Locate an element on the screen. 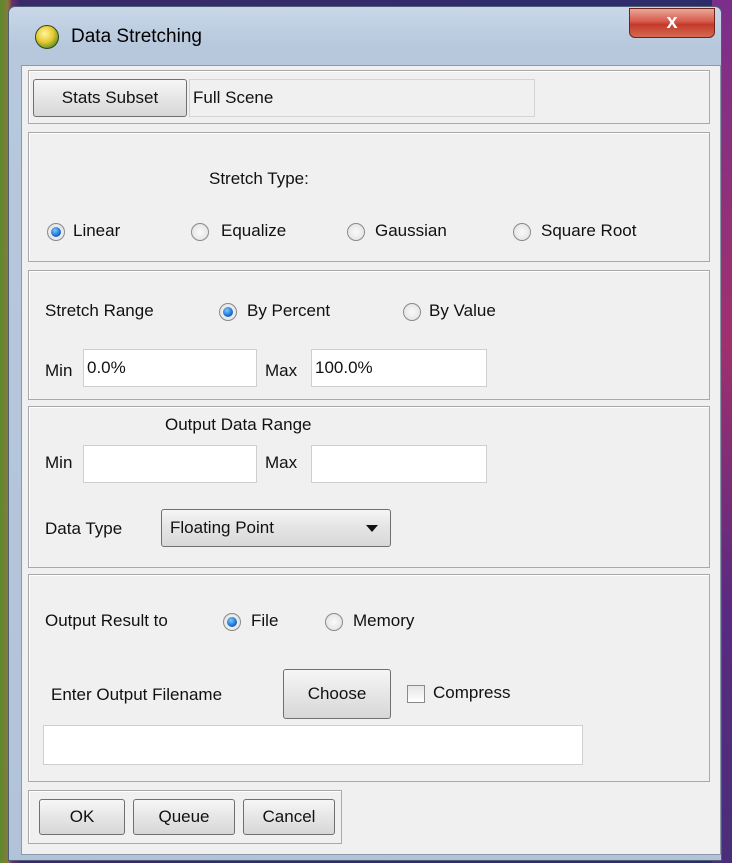 The image size is (732, 863). radio-by-percent-label: By Percent is located at coordinates (289, 310).